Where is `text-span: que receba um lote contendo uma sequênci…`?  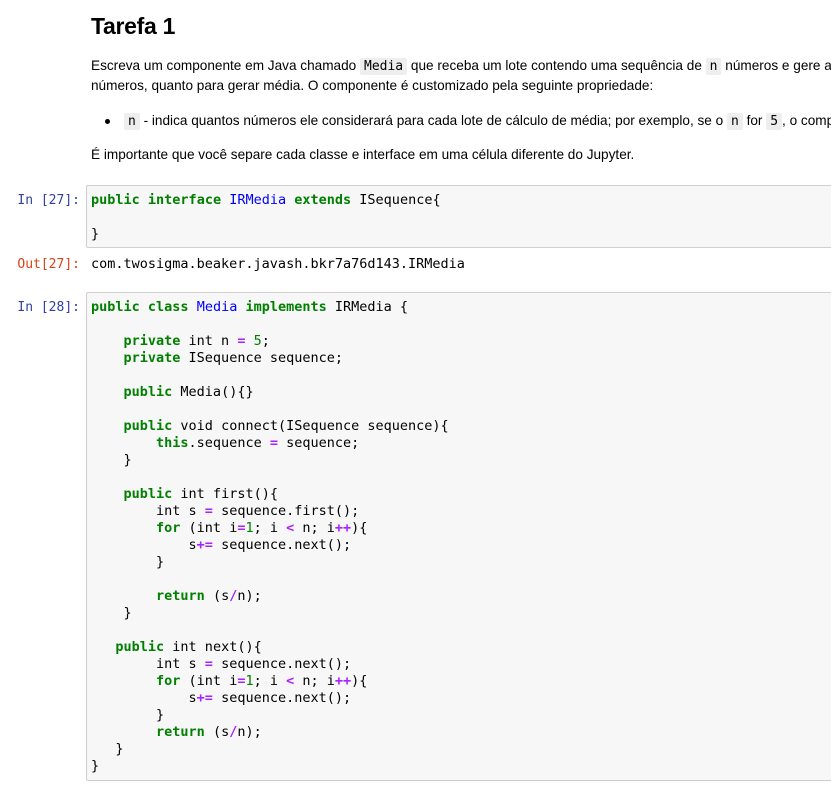
text-span: que receba um lote contendo uma sequênci… is located at coordinates (556, 65).